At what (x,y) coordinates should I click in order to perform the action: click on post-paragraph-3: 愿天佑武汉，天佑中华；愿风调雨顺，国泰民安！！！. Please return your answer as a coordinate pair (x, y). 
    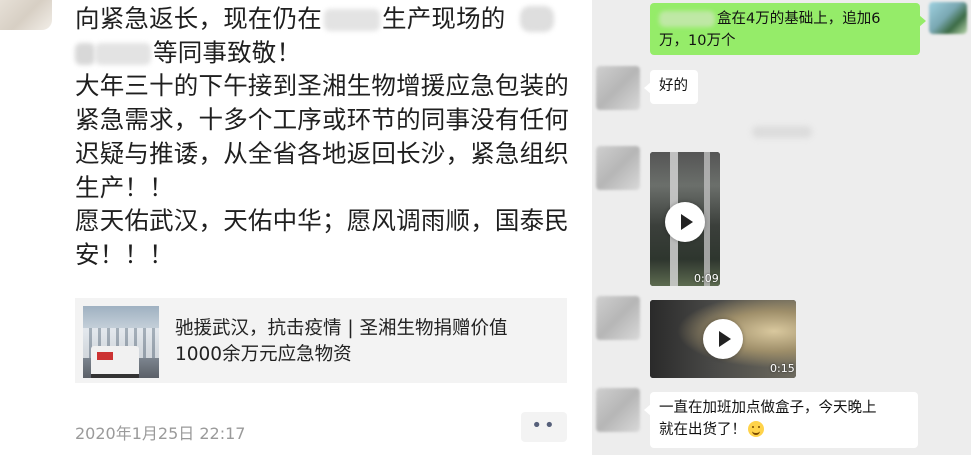
    Looking at the image, I should click on (322, 237).